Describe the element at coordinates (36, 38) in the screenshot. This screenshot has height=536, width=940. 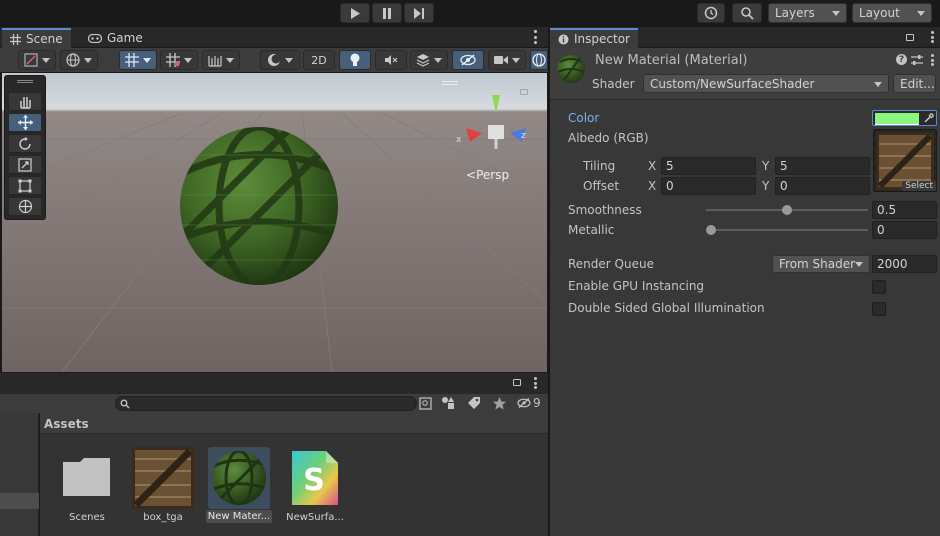
I see `tab-scene: Scene` at that location.